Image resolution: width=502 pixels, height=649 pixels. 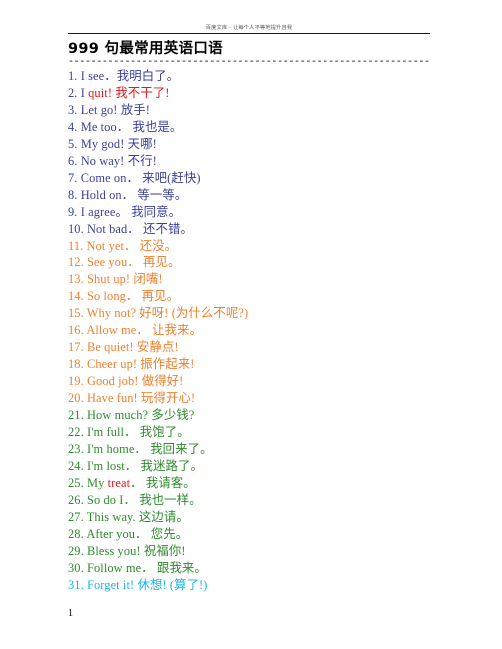 I want to click on phrase-number: 22., so click(x=77, y=432).